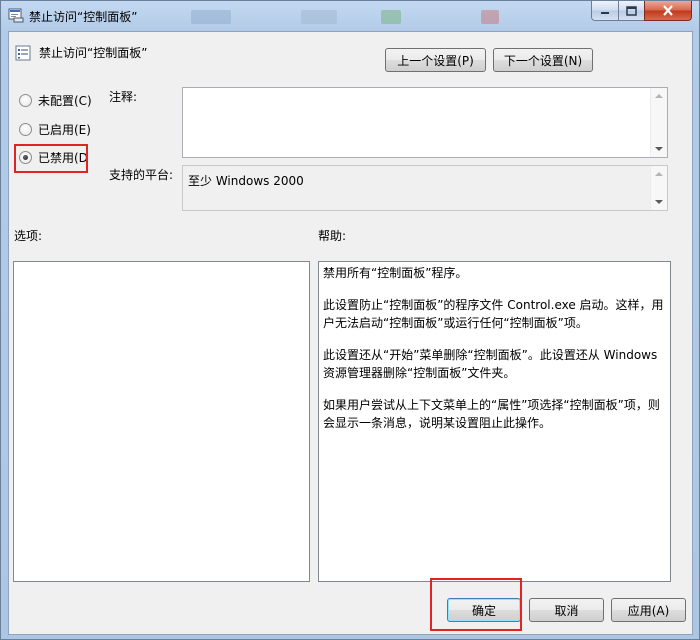 This screenshot has width=700, height=640. Describe the element at coordinates (543, 60) in the screenshot. I see `next-setting-button: 下一个设置(N)` at that location.